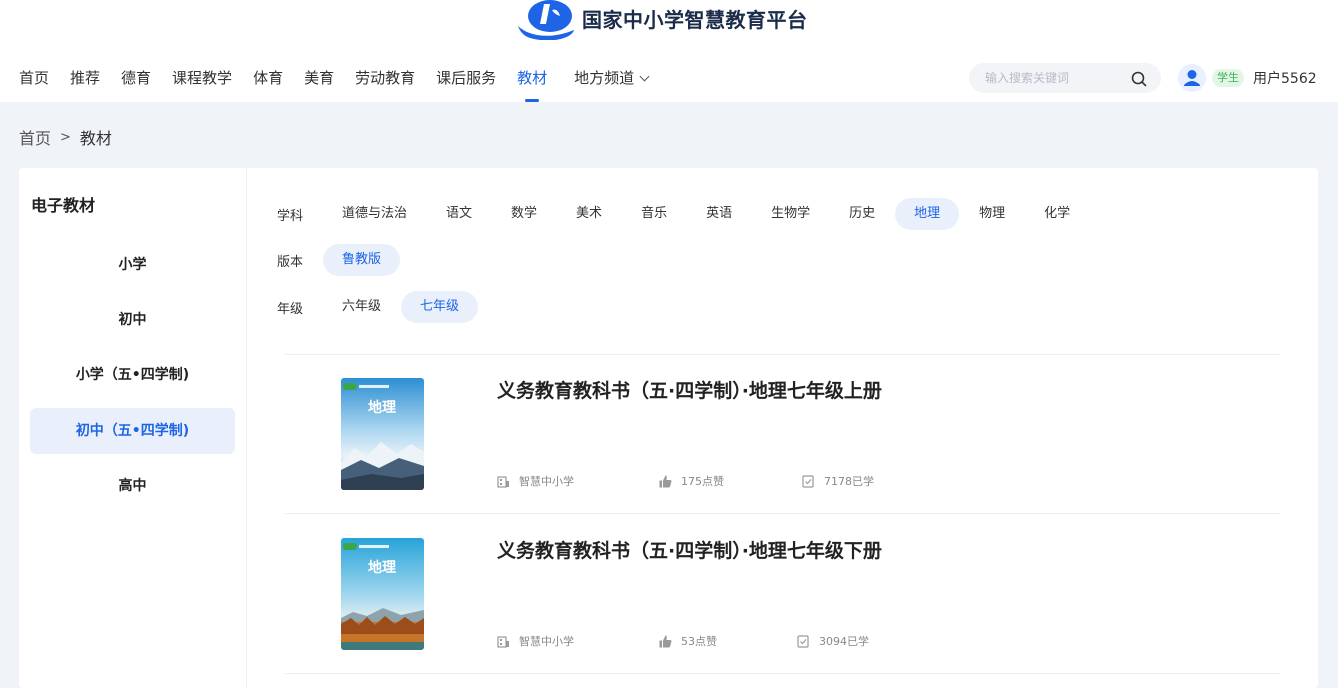  I want to click on user-name: 用户5562, so click(1285, 78).